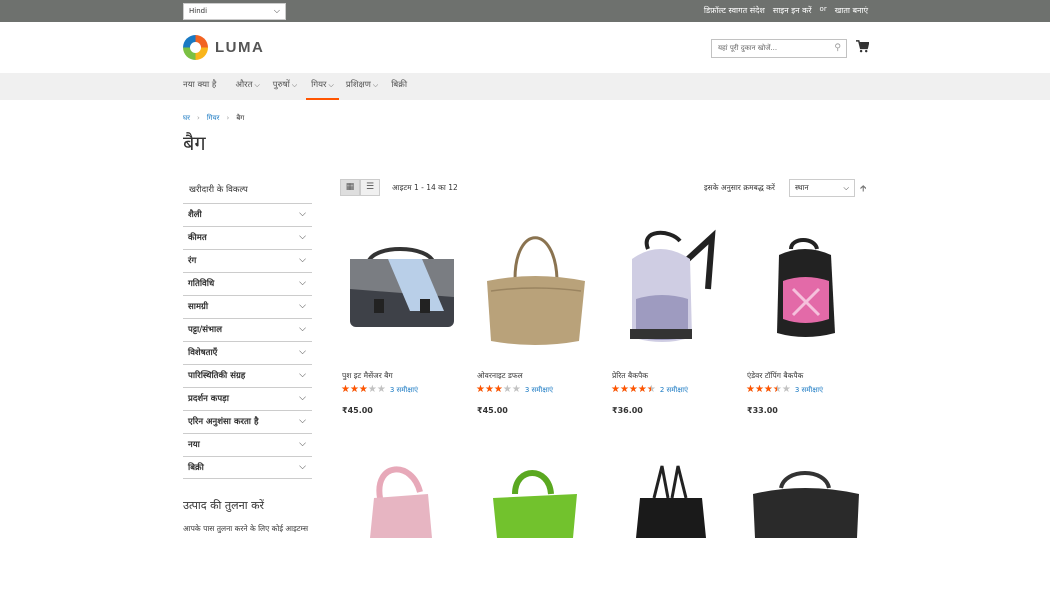  Describe the element at coordinates (366, 86) in the screenshot. I see `nav-item-training: प्रशिक्षण ⌵` at that location.